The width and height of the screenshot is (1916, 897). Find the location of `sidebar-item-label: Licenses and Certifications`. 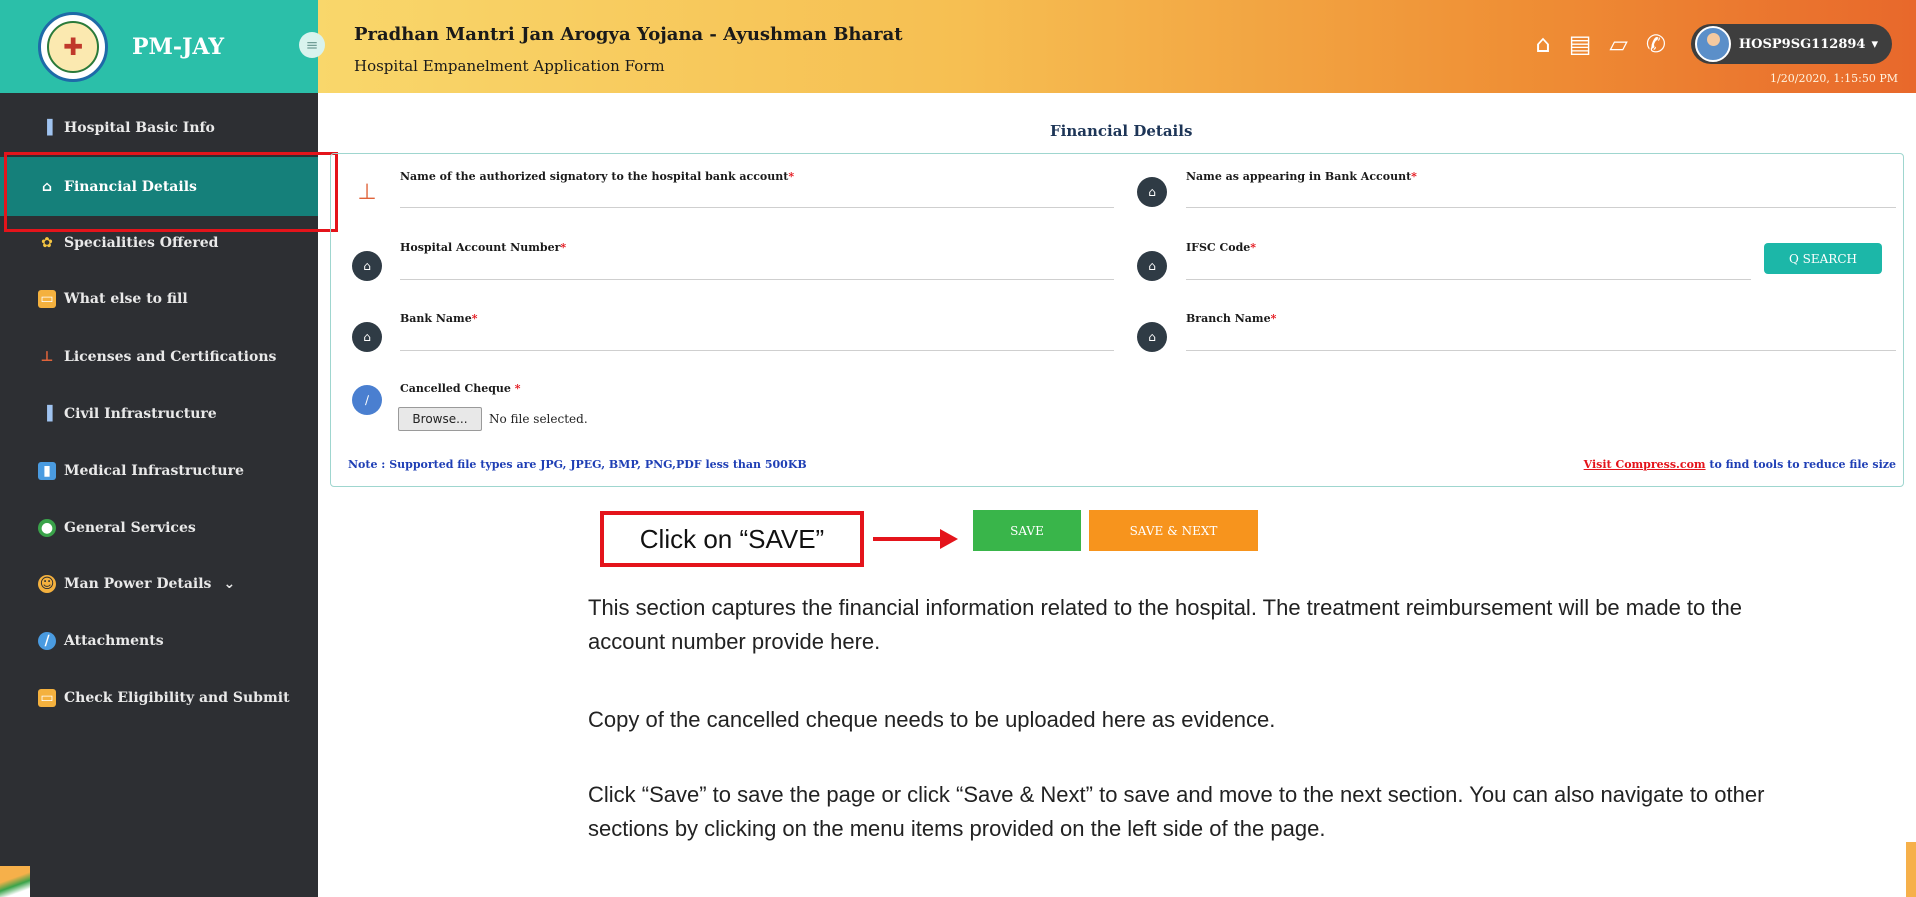

sidebar-item-label: Licenses and Certifications is located at coordinates (170, 357).